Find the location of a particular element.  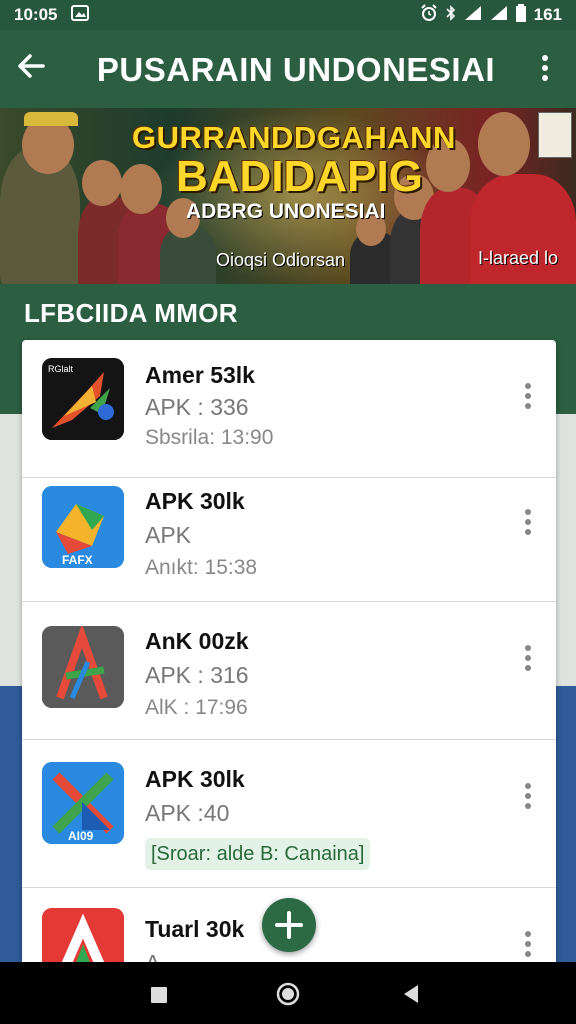

app-subtitle: APK :40 is located at coordinates (187, 813).